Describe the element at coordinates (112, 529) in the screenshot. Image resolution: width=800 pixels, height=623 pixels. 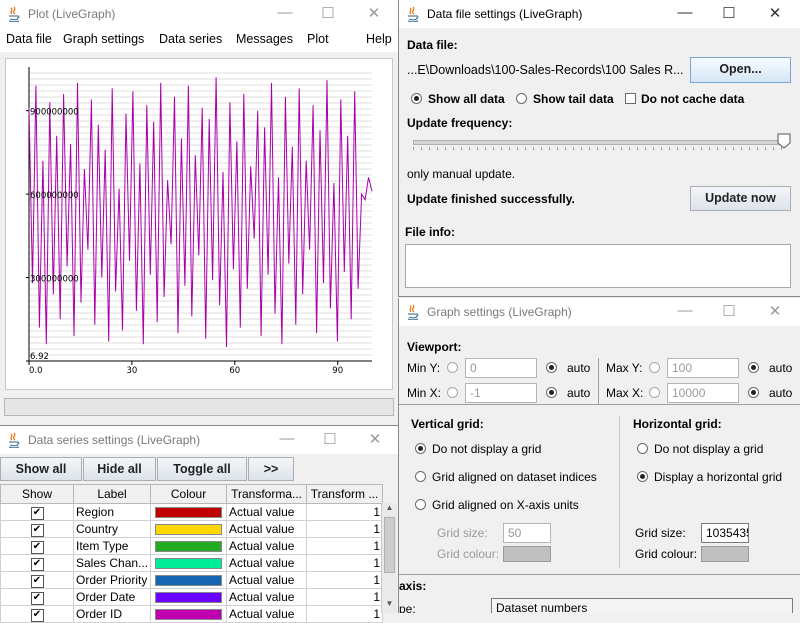
I see `row-label-cell: Country` at that location.